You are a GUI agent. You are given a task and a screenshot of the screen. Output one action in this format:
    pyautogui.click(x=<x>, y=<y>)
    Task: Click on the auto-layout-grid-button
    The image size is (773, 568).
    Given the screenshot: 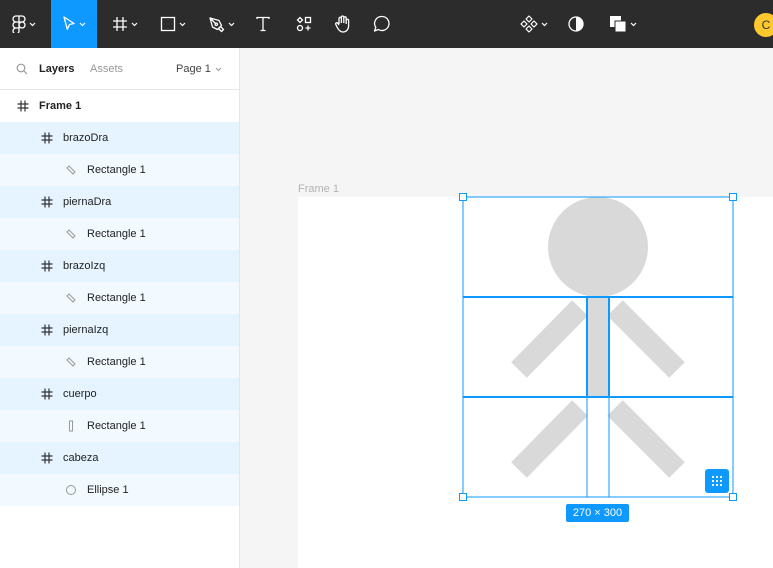 What is the action you would take?
    pyautogui.click(x=717, y=481)
    